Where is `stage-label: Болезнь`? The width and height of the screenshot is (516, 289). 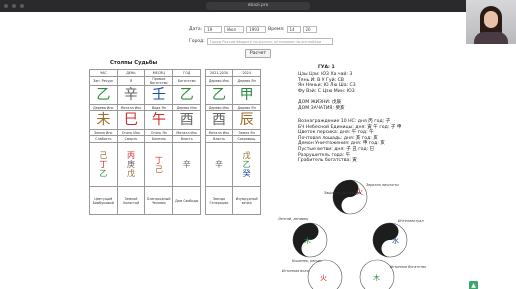
stage-label: Болезнь is located at coordinates (159, 139).